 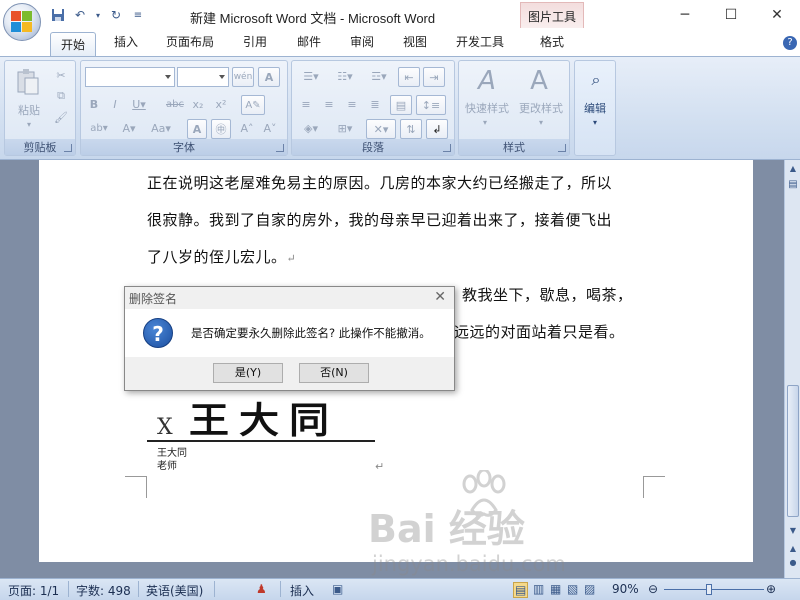 What do you see at coordinates (161, 128) in the screenshot?
I see `change-case-icon: Aa▾` at bounding box center [161, 128].